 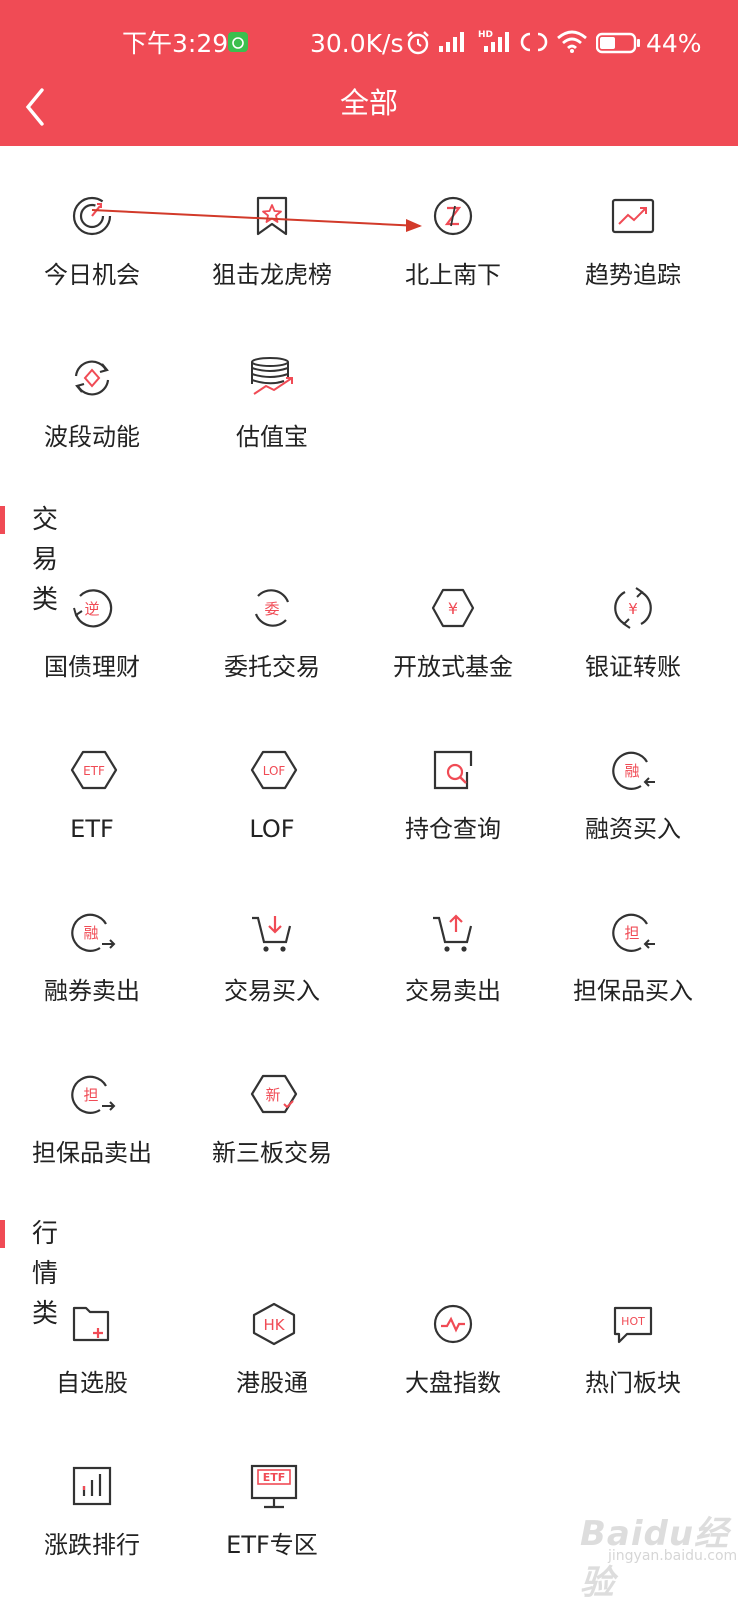 I want to click on margin-buy-icon: 融, so click(x=633, y=770).